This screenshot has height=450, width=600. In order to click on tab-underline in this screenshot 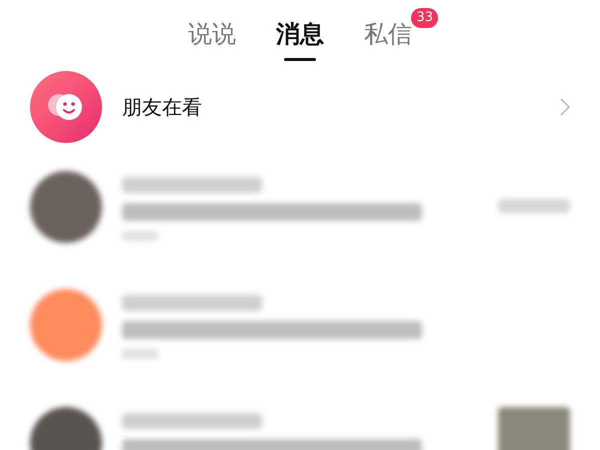, I will do `click(300, 59)`.